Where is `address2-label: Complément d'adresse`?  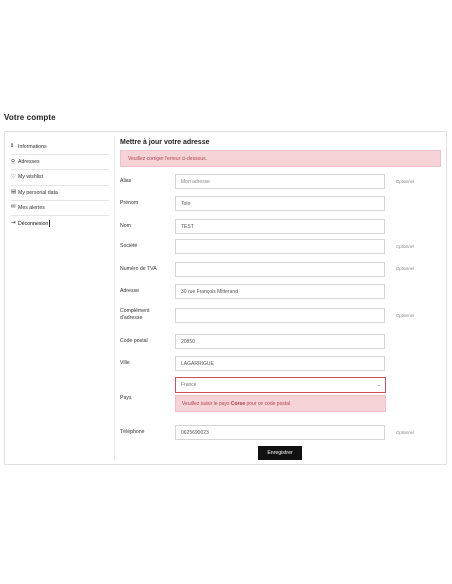 address2-label: Complément d'adresse is located at coordinates (135, 314).